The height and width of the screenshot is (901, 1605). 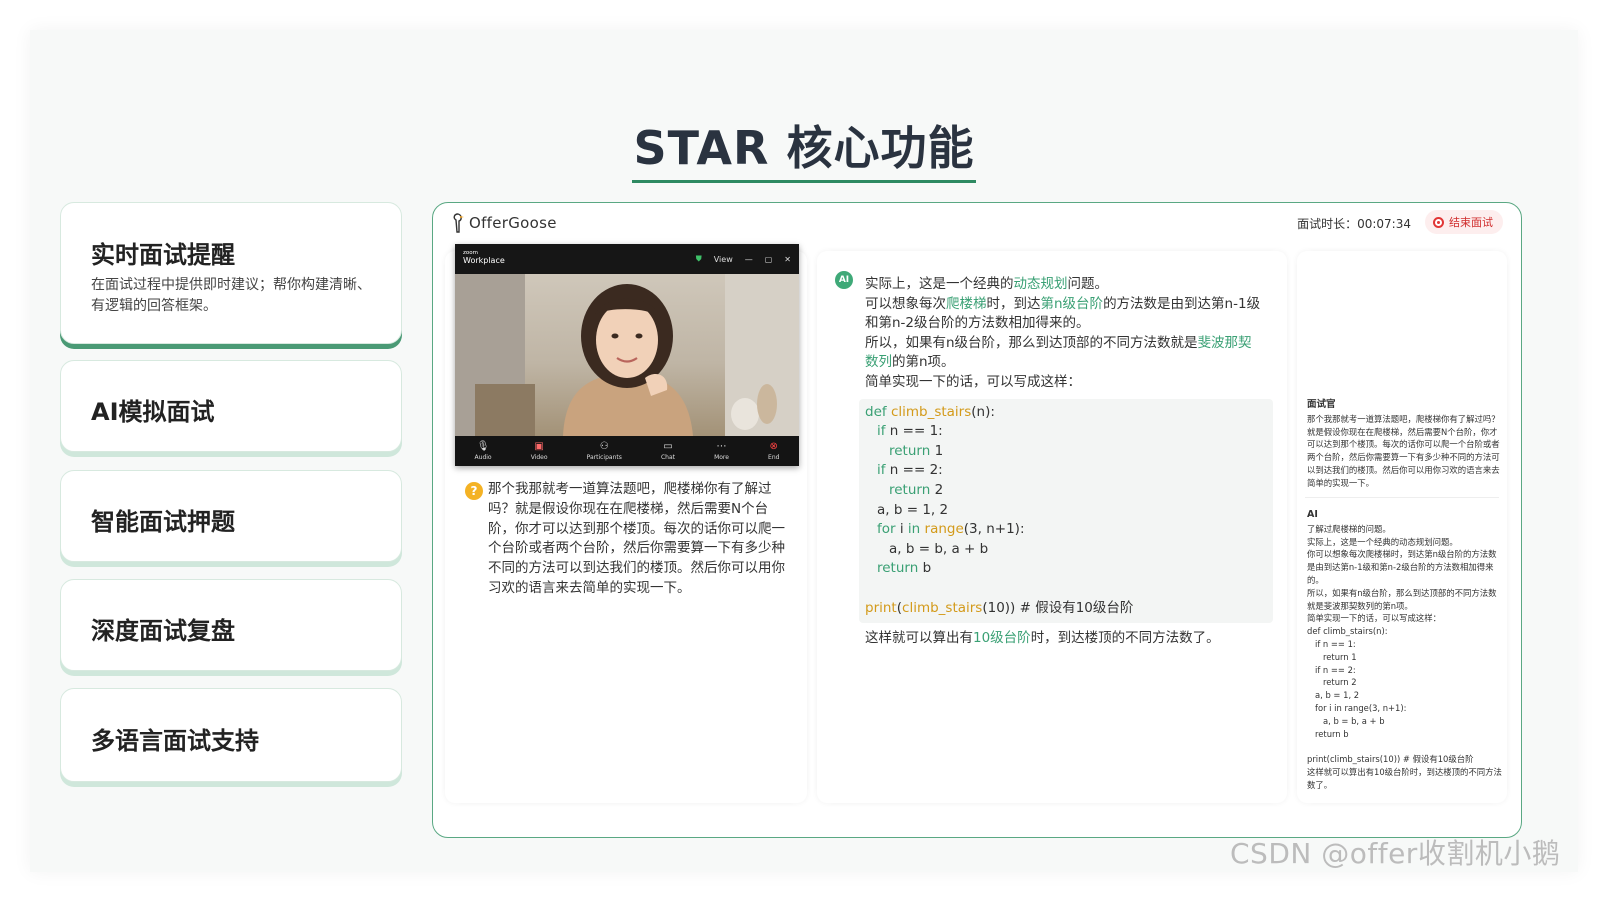 What do you see at coordinates (1402, 599) in the screenshot?
I see `transcript-ai-line: 所以，如果有n级台阶，那么到达顶部的不同方法数就是斐波那契数列的第n项。` at bounding box center [1402, 599].